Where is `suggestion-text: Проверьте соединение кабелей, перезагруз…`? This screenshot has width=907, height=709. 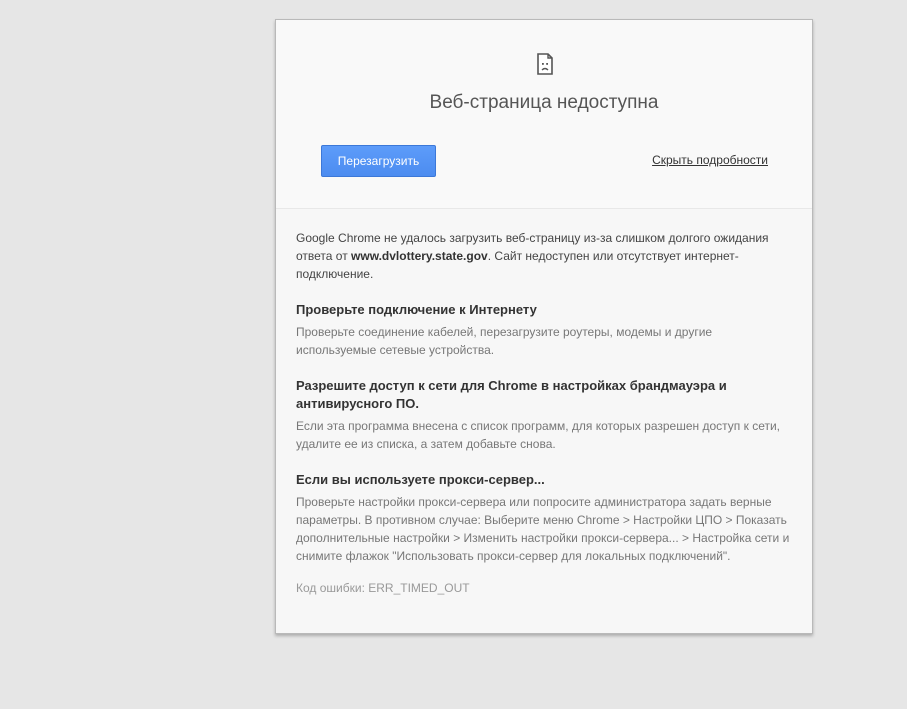 suggestion-text: Проверьте соединение кабелей, перезагруз… is located at coordinates (504, 341).